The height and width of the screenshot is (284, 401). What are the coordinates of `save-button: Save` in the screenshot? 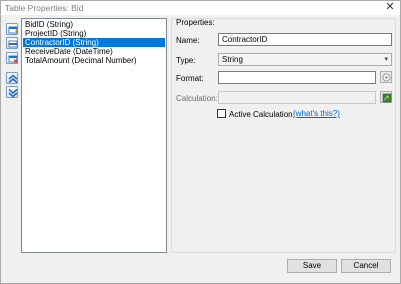 It's located at (312, 266).